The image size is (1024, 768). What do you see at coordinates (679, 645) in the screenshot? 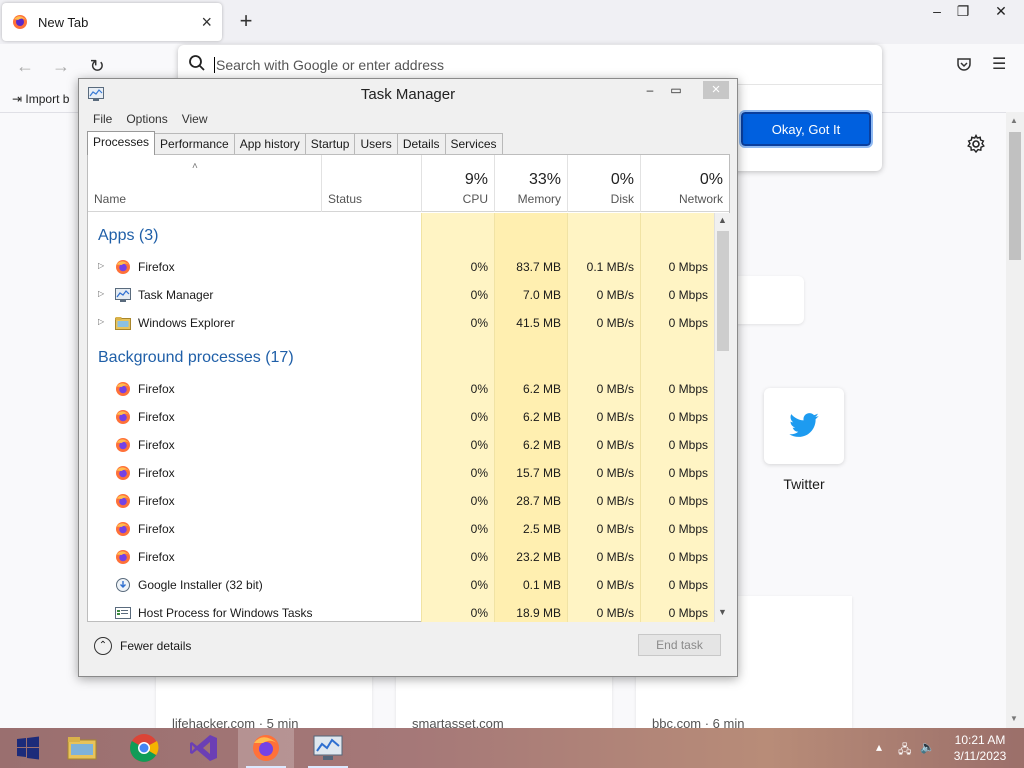
I see `end-task-button: End task` at bounding box center [679, 645].